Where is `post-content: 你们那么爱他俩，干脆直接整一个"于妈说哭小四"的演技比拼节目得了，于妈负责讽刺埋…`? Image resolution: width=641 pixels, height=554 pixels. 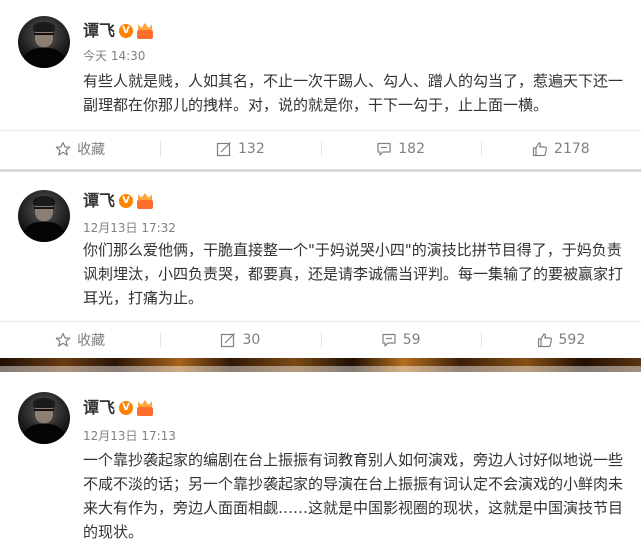
post-content: 你们那么爱他俩，干脆直接整一个"于妈说哭小四"的演技比拼节目得了，于妈负责讽刺埋… is located at coordinates (353, 274).